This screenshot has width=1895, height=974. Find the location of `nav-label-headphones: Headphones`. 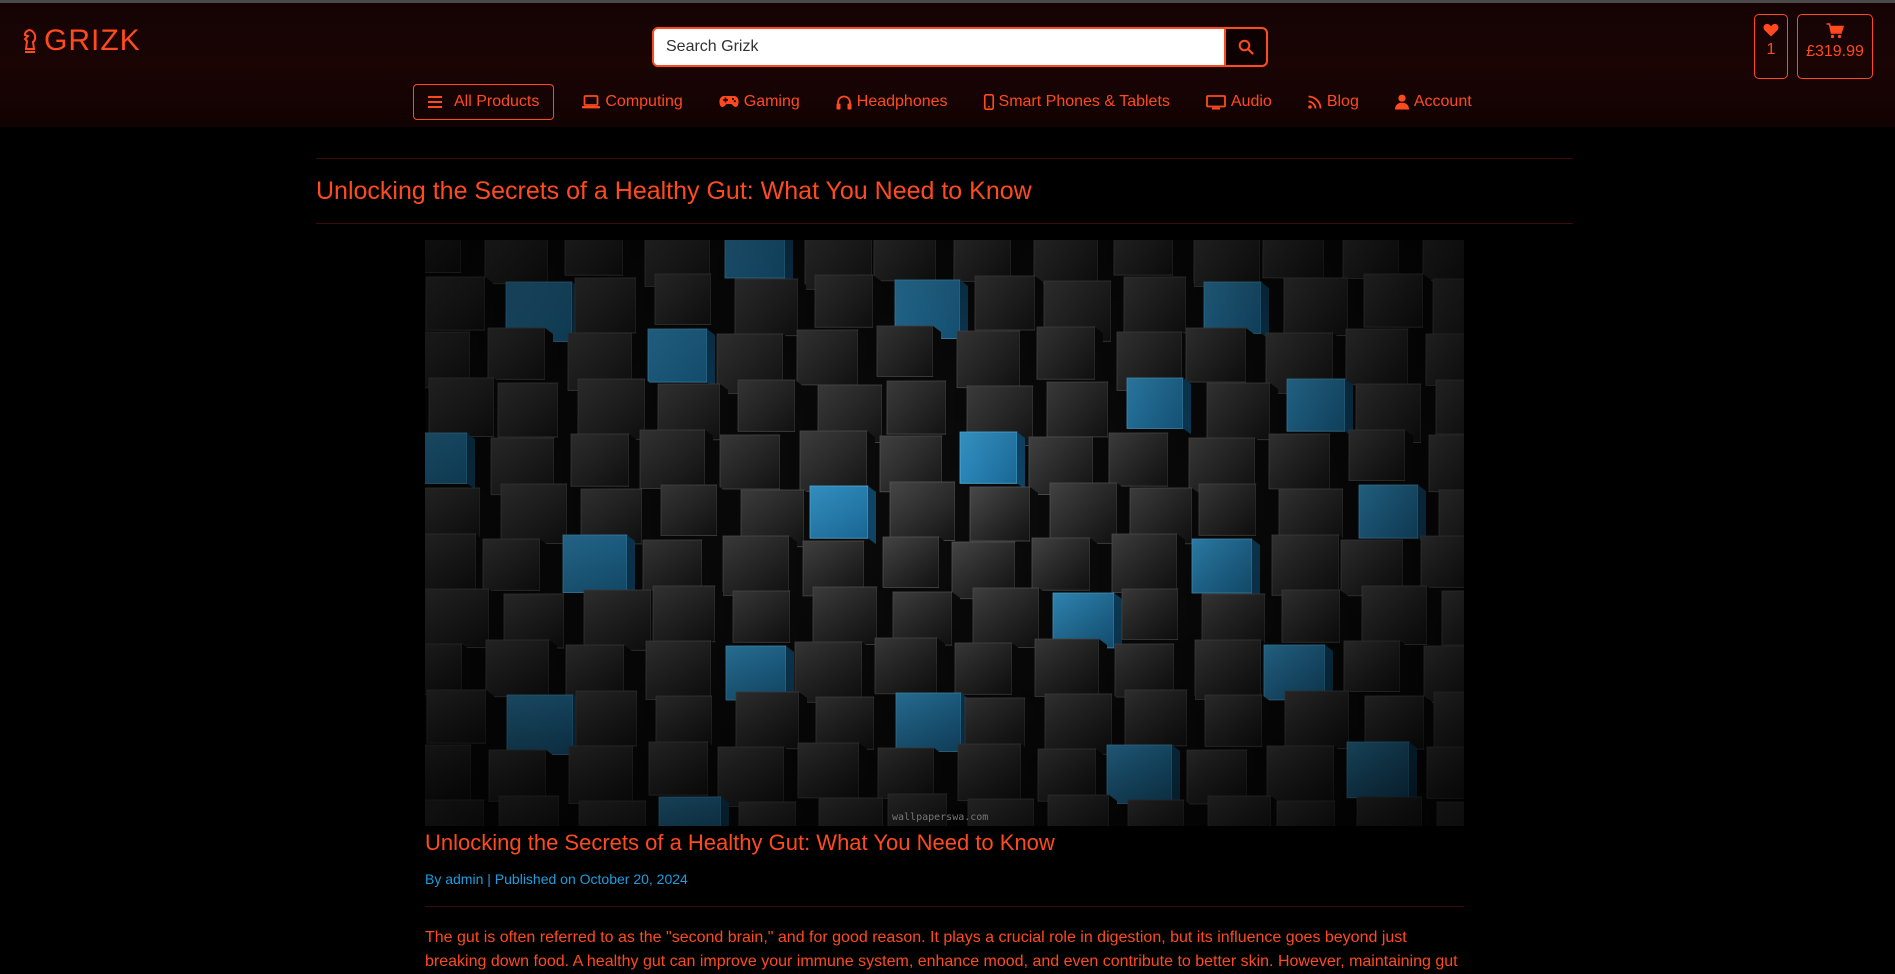

nav-label-headphones: Headphones is located at coordinates (902, 101).